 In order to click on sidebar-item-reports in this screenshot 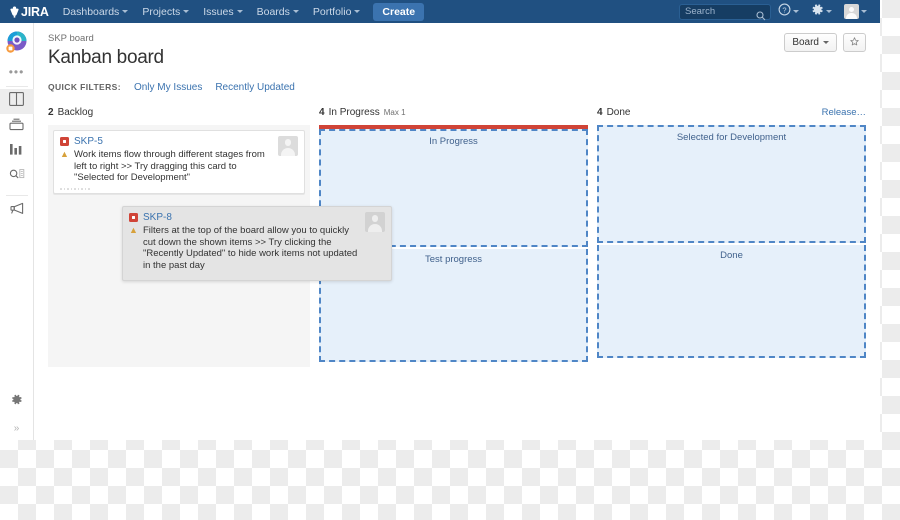, I will do `click(17, 151)`.